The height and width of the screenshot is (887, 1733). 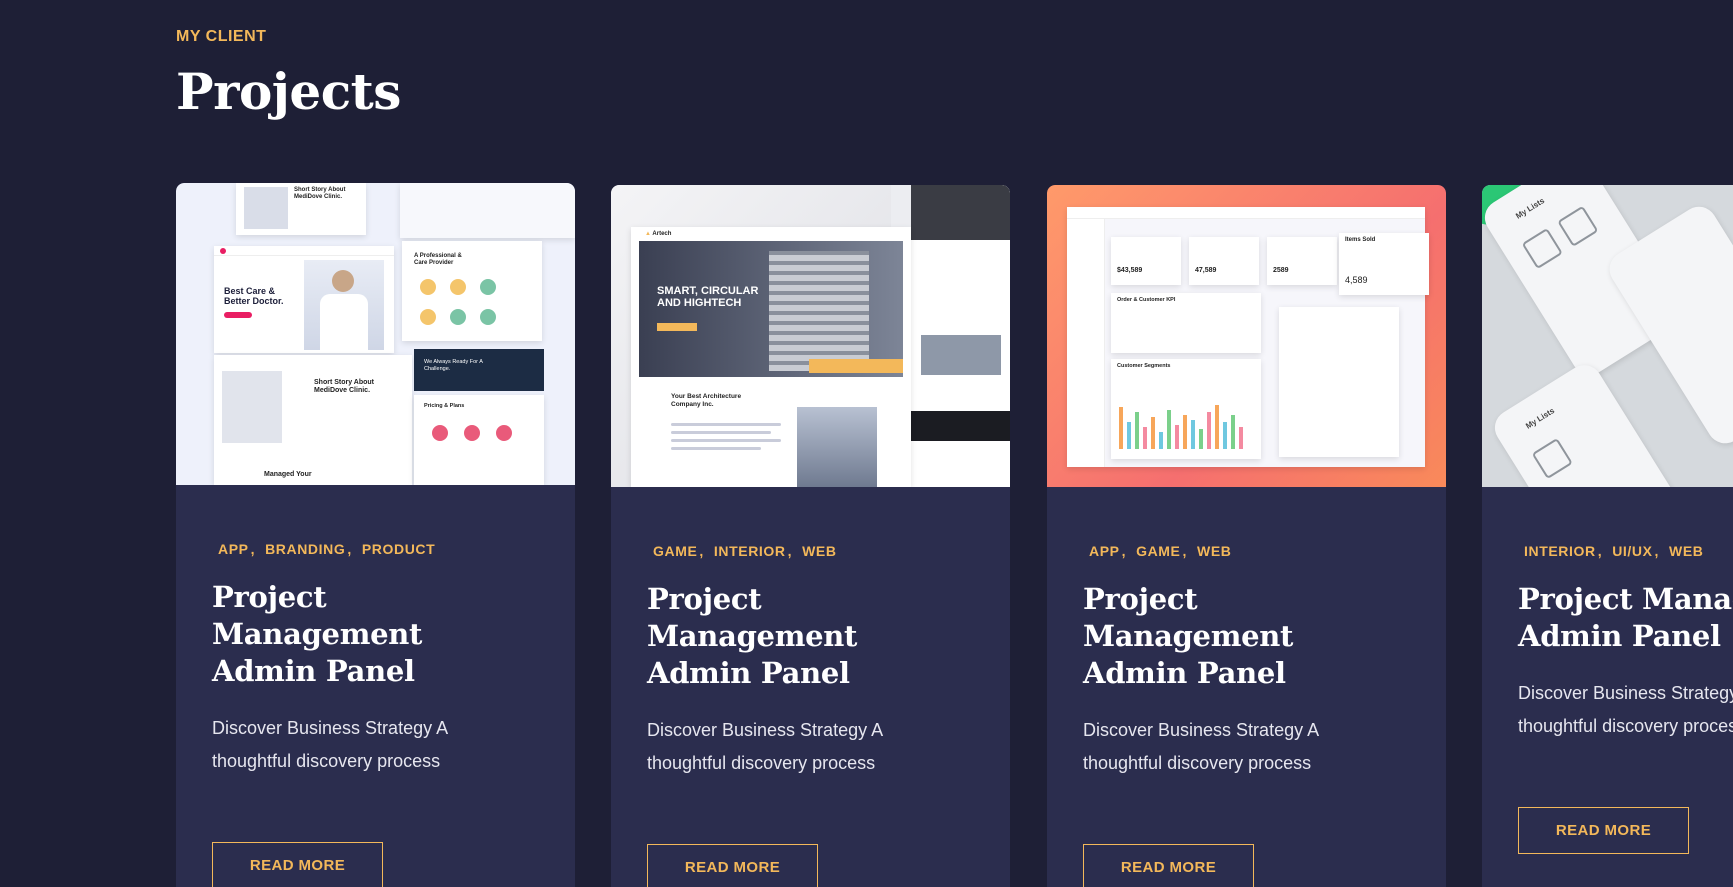 I want to click on hero-line: Better Doctor., so click(x=254, y=301).